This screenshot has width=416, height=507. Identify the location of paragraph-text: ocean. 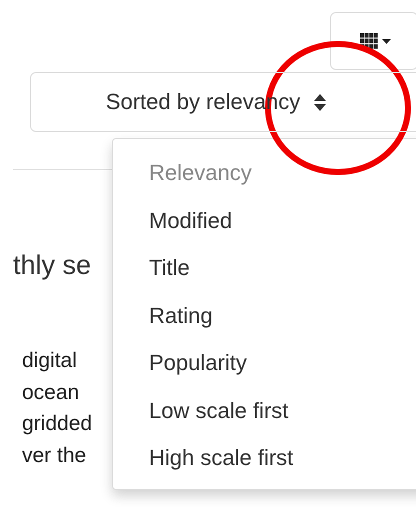
(51, 393).